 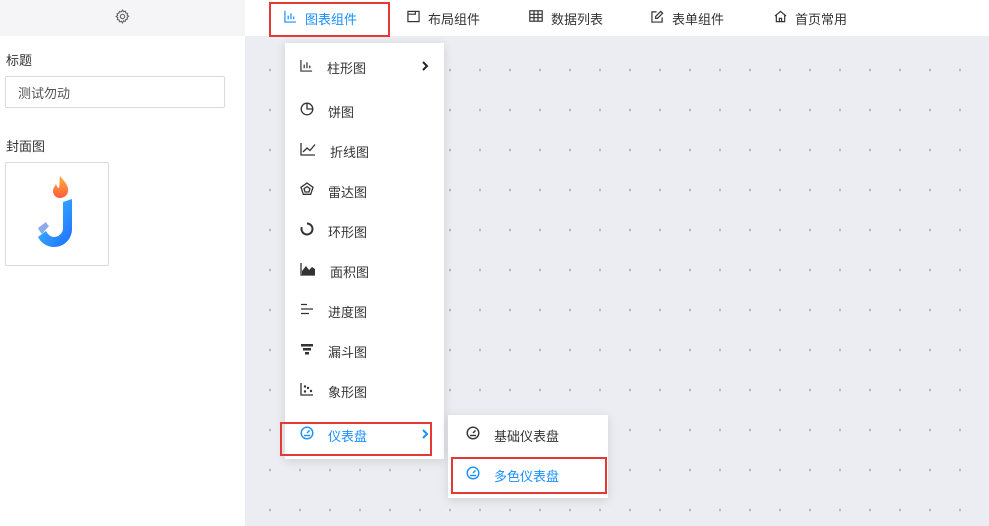 I want to click on chart-components-menu: 柱形图 饼图 折线图 雷达图 环形图 面积图 进度图 漏斗图 象形图 仪表盘, so click(x=364, y=251).